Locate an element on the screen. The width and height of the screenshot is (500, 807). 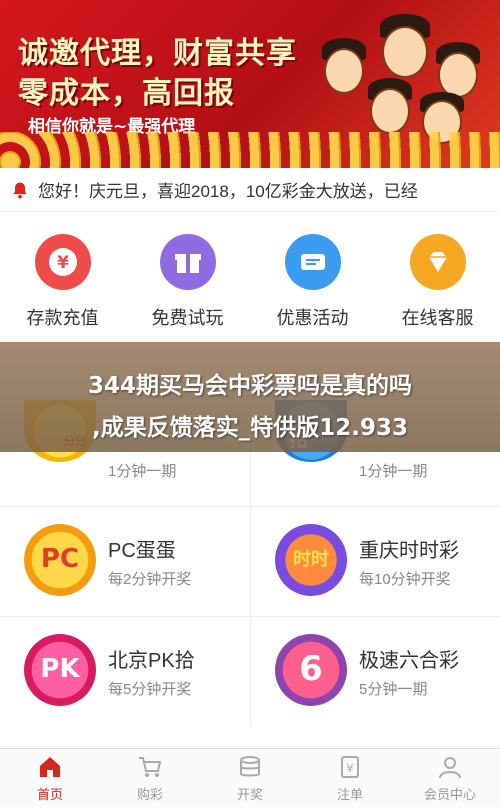
game-icon-shishi: 时时 is located at coordinates (311, 560).